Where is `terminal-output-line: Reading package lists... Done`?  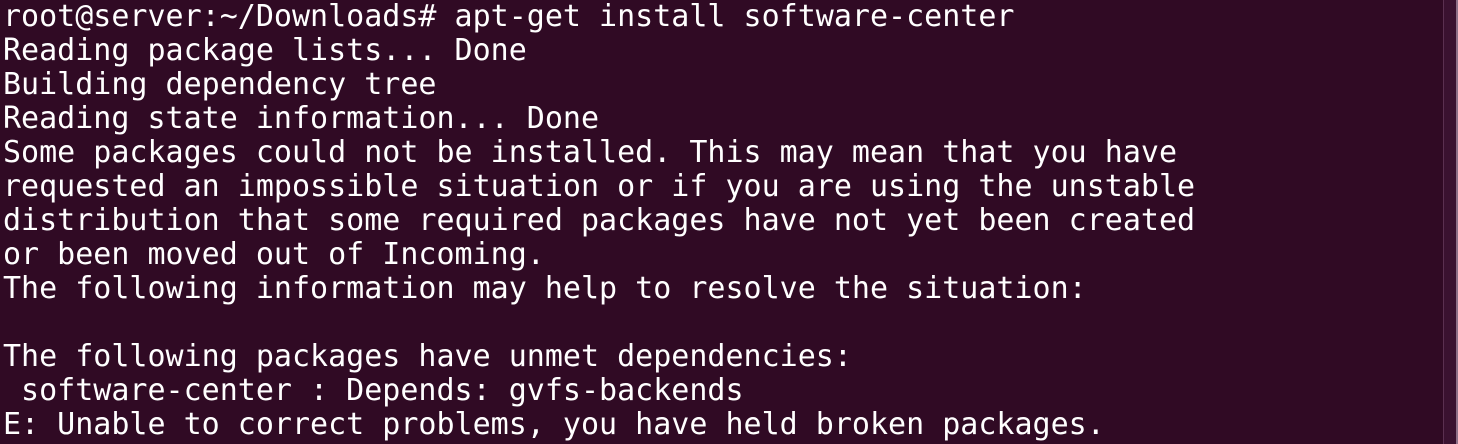
terminal-output-line: Reading package lists... Done is located at coordinates (265, 50).